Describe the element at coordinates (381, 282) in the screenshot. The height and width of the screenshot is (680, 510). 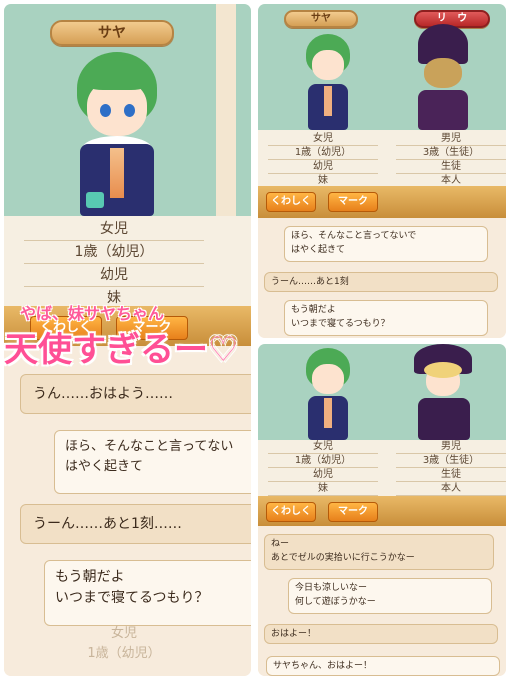
I see `chat-message: うーん……あと1刻` at that location.